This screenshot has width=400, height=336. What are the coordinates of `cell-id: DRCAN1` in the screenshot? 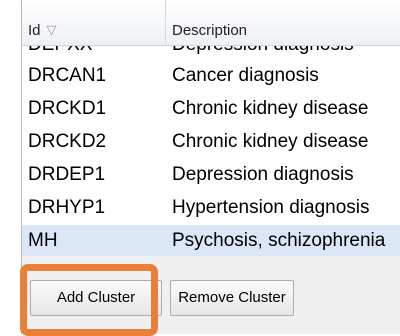 It's located at (67, 75).